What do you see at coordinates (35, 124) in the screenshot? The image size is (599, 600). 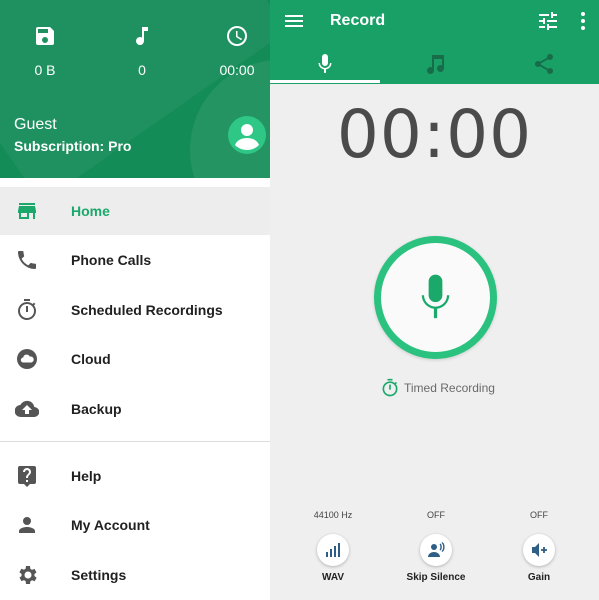 I see `user-name: Guest` at bounding box center [35, 124].